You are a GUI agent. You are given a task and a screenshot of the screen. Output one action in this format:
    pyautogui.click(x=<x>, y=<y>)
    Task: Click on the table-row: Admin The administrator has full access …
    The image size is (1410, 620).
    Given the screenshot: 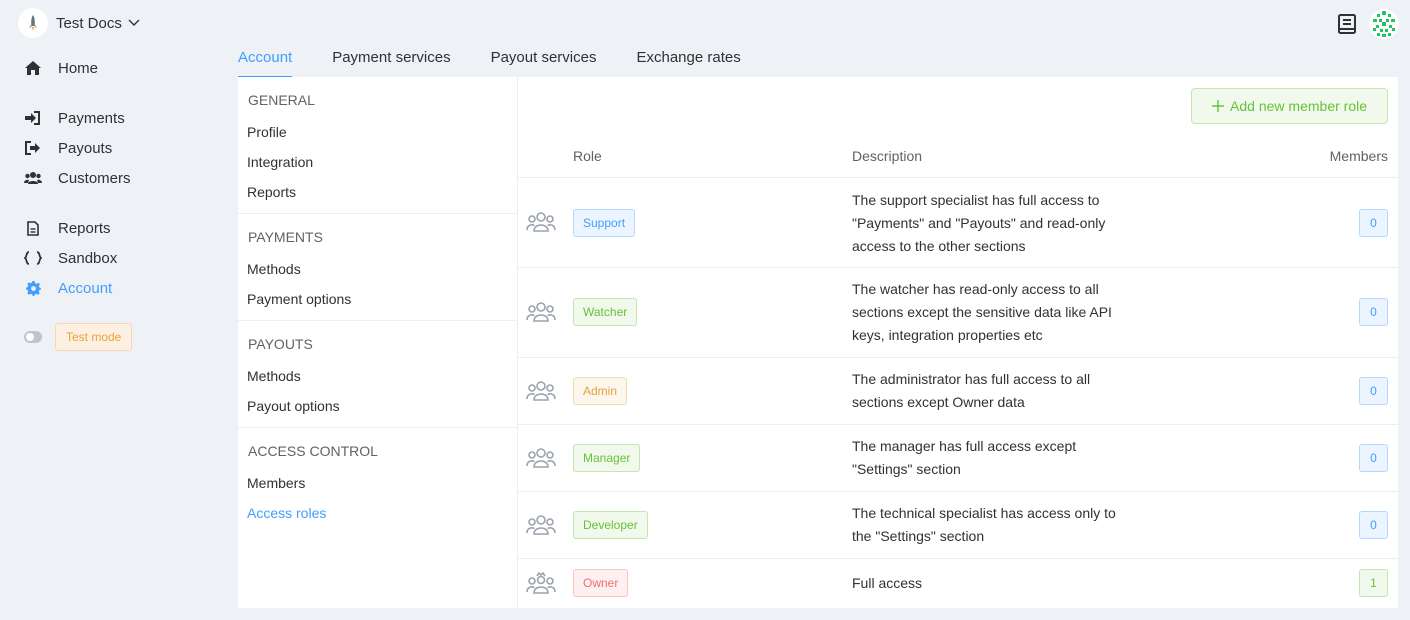 What is the action you would take?
    pyautogui.click(x=958, y=391)
    